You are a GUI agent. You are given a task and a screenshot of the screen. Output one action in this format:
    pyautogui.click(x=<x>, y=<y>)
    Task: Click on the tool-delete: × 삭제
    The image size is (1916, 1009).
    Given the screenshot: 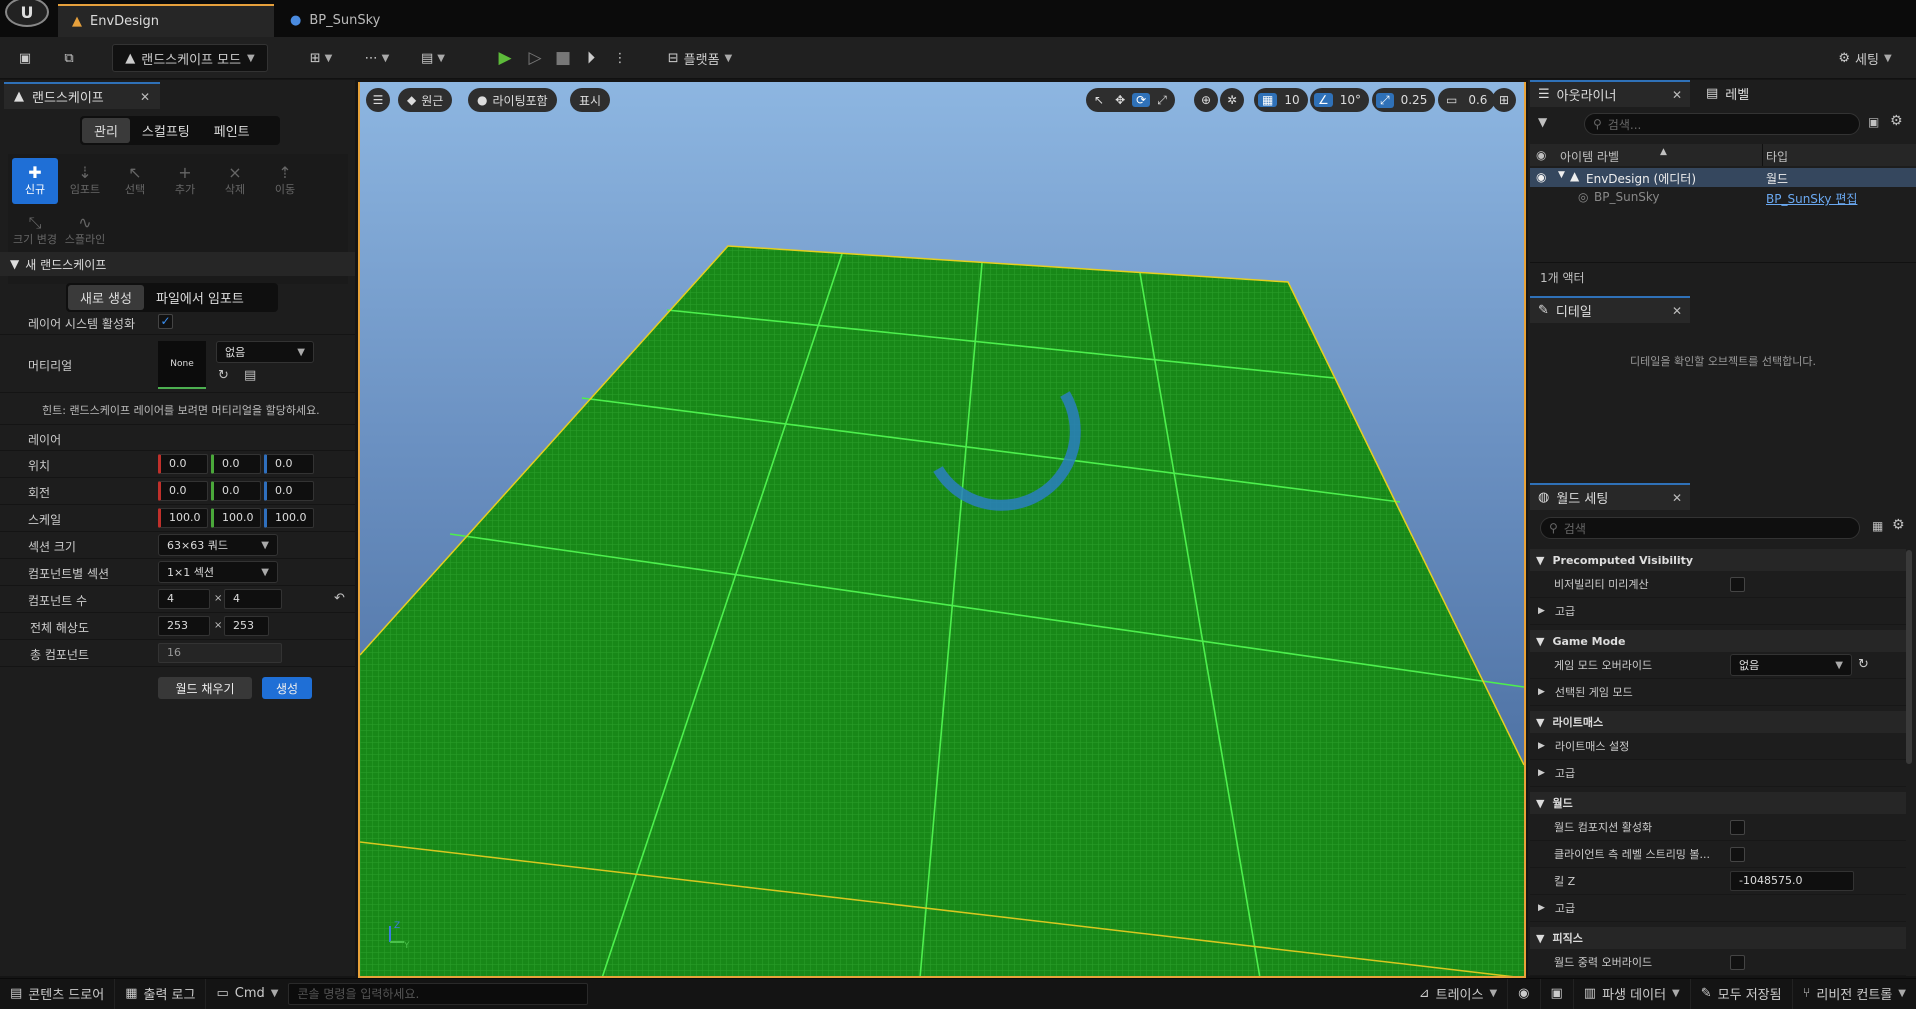 What is the action you would take?
    pyautogui.click(x=235, y=181)
    